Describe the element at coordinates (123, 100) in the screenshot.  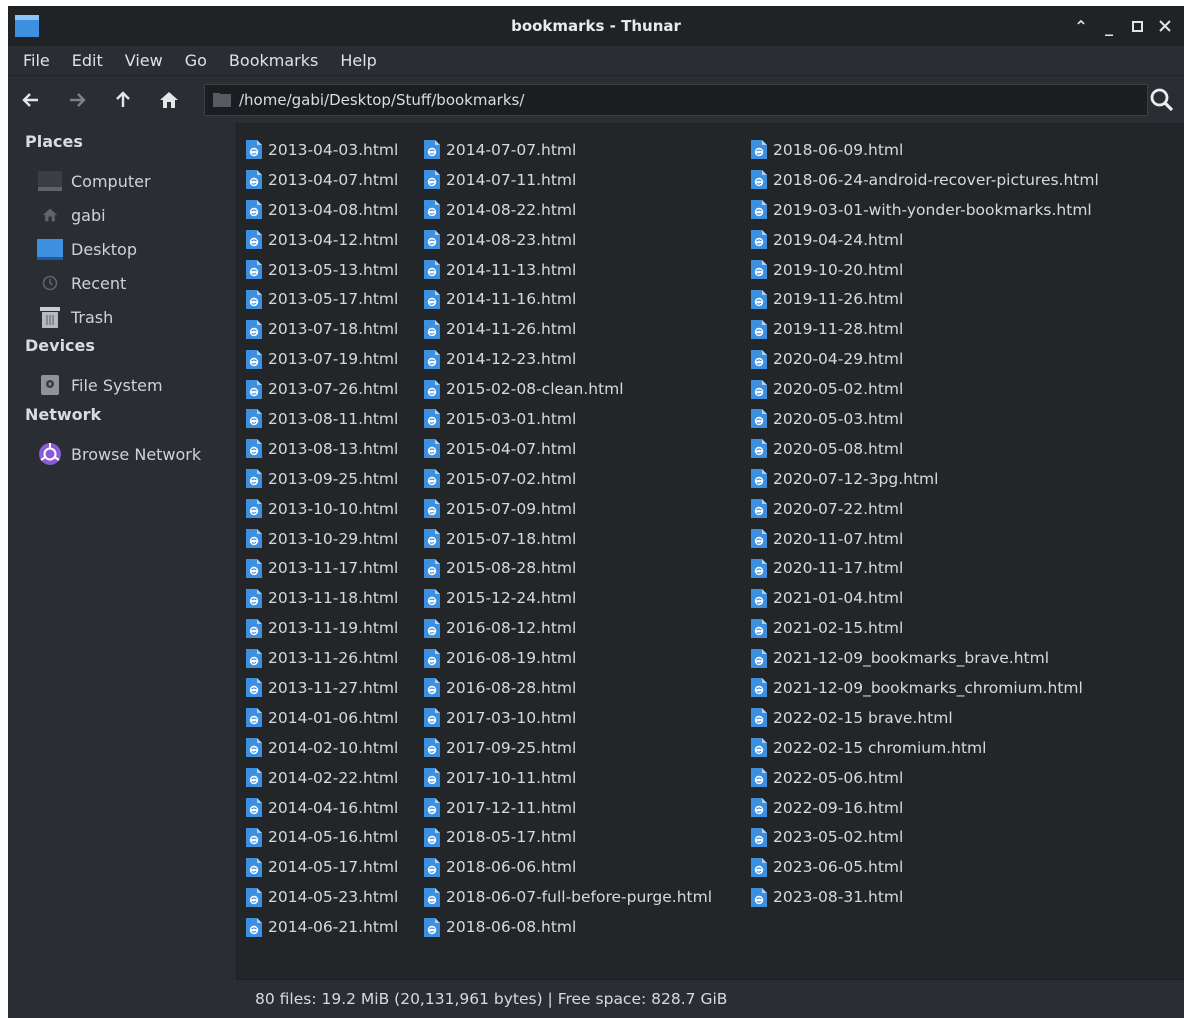
I see `up-button` at that location.